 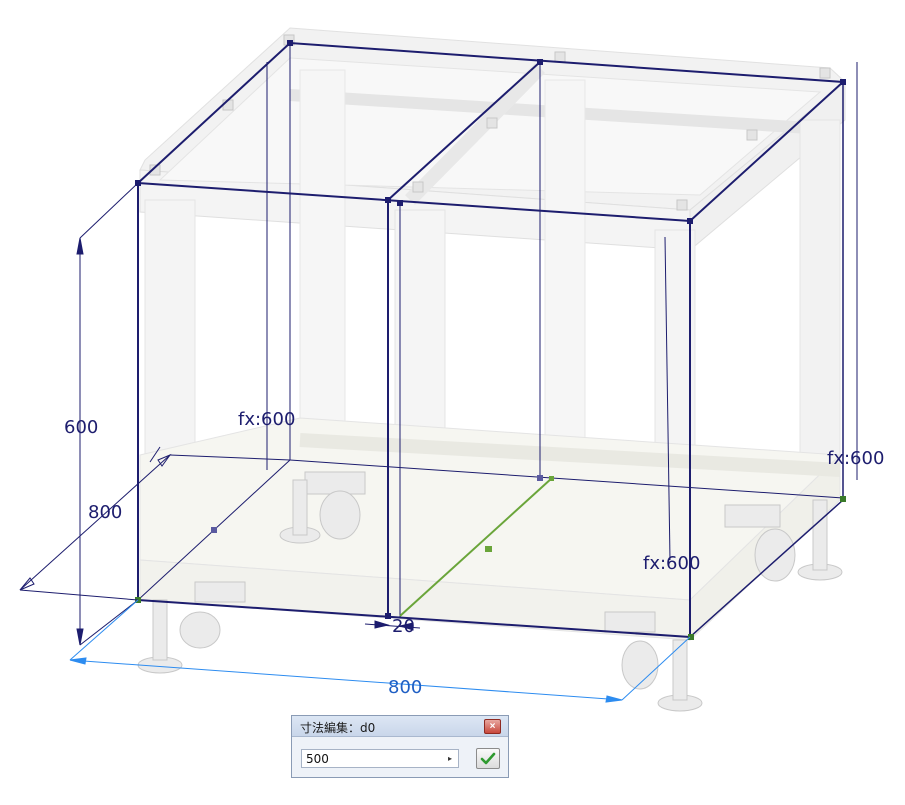 I want to click on dim-fx-right-front-label: fx:600, so click(x=671, y=563).